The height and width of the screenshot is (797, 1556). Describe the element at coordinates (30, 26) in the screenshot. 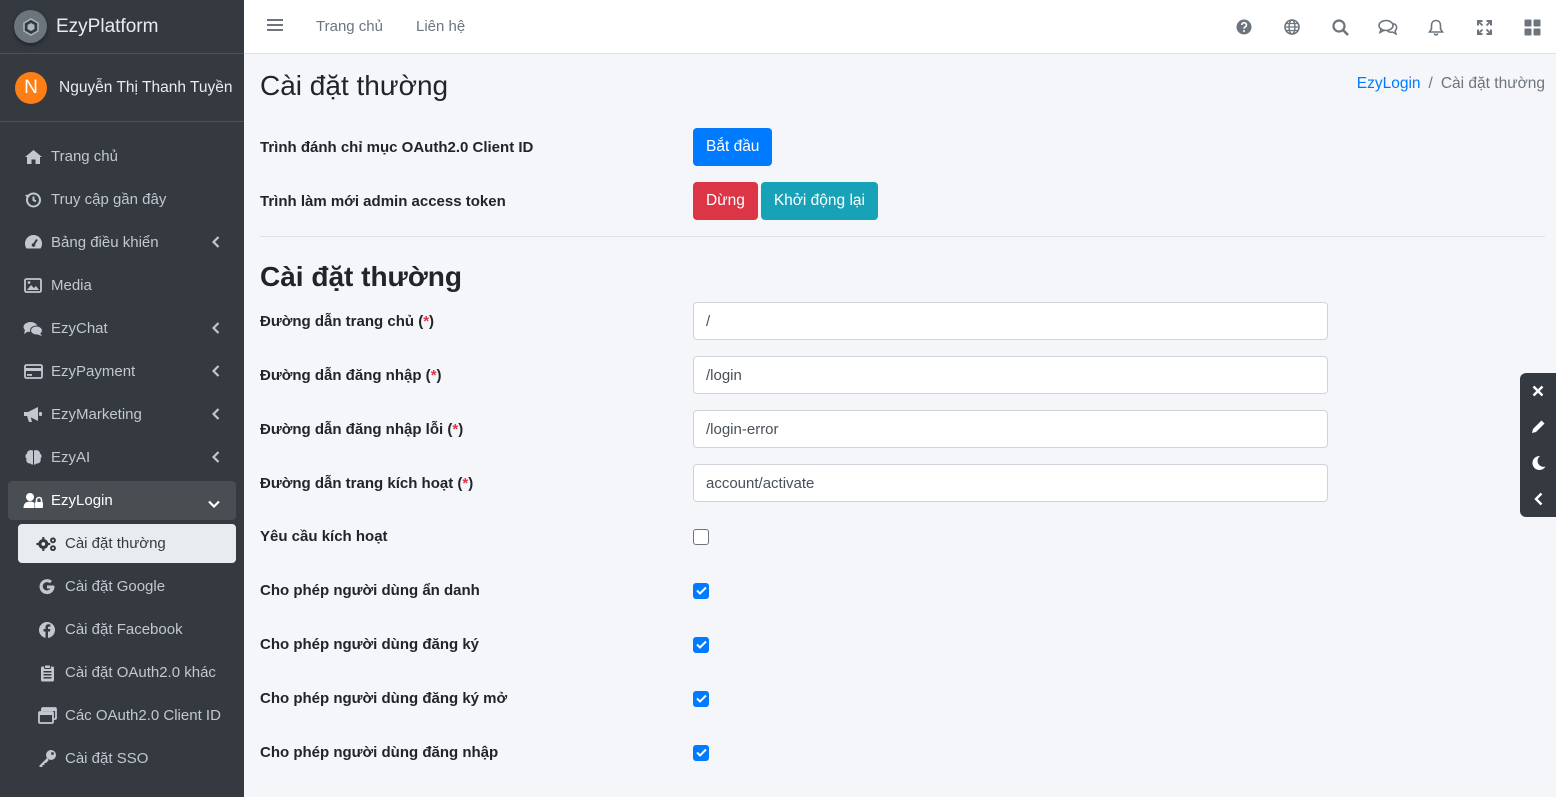

I see `brand-logo-icon` at that location.